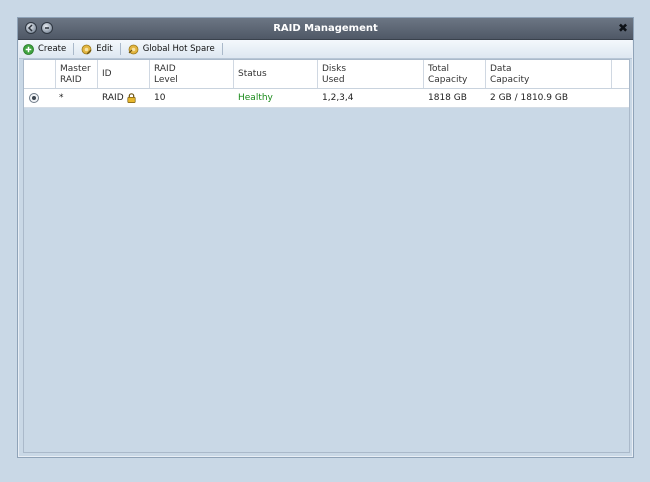  I want to click on global-hot-spare-label: Global Hot Spare, so click(178, 49).